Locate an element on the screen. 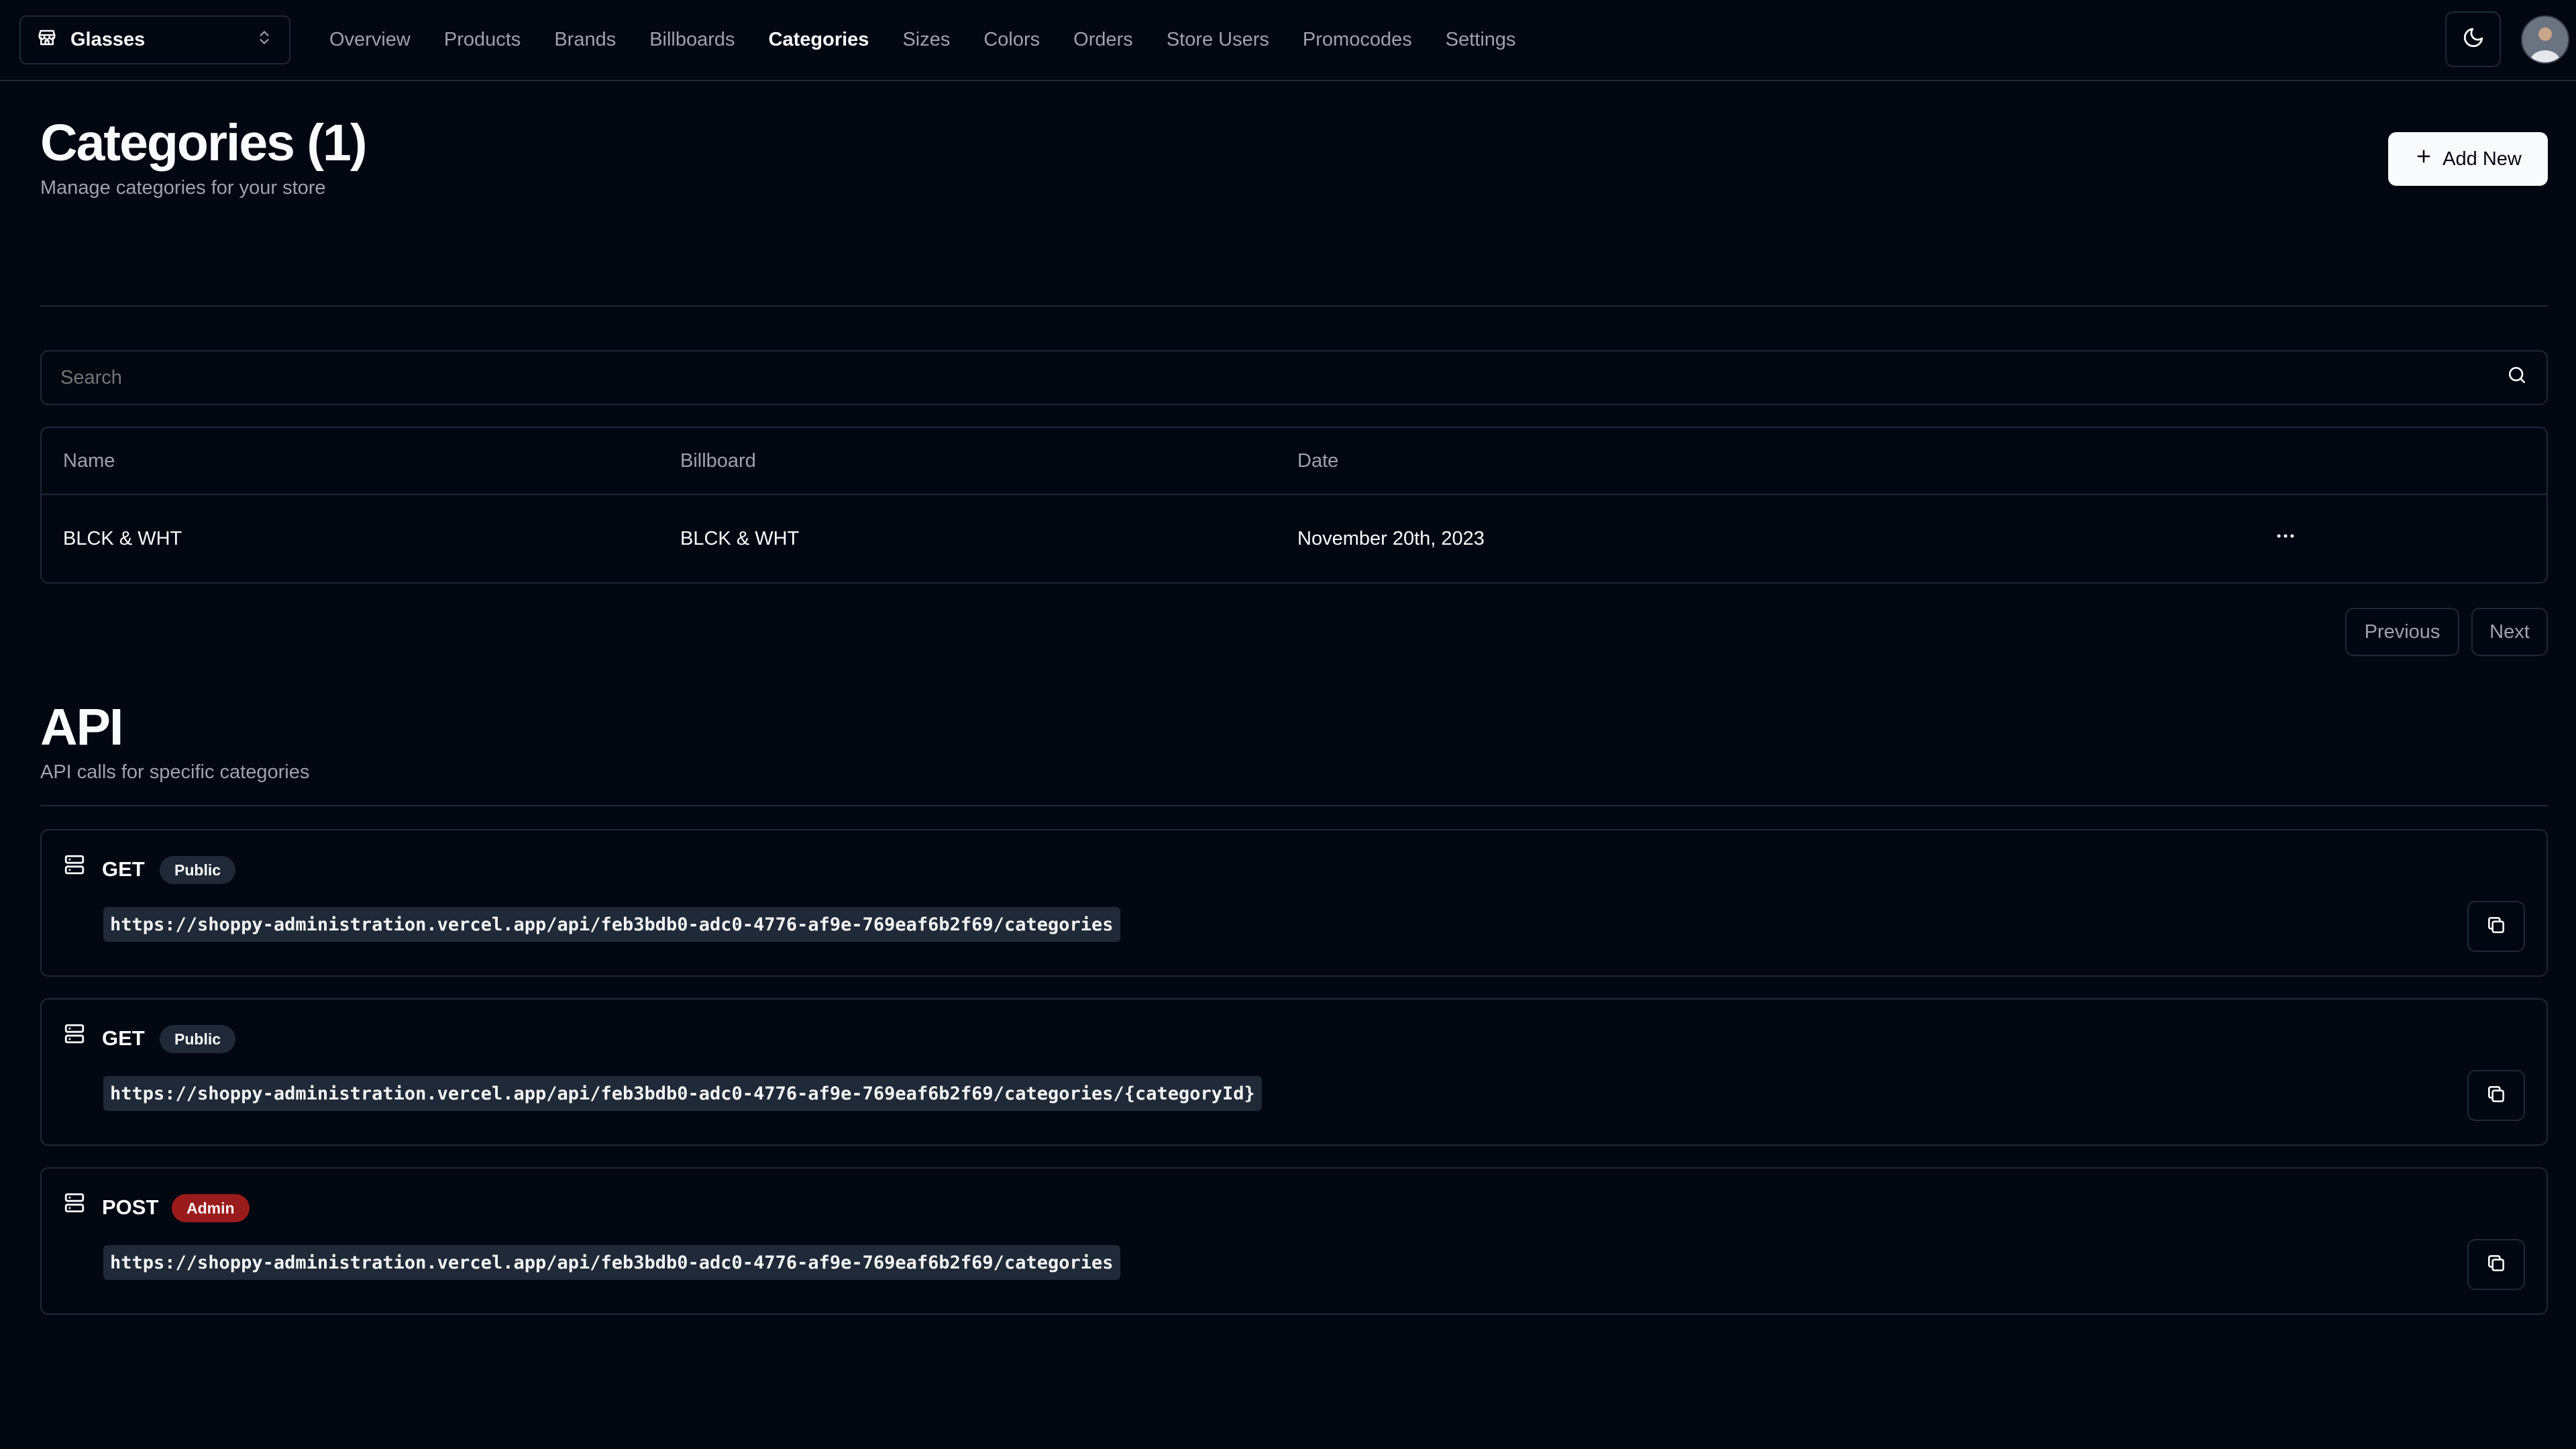 The height and width of the screenshot is (1449, 2576). cell-billboard: BLCK & WHT is located at coordinates (740, 538).